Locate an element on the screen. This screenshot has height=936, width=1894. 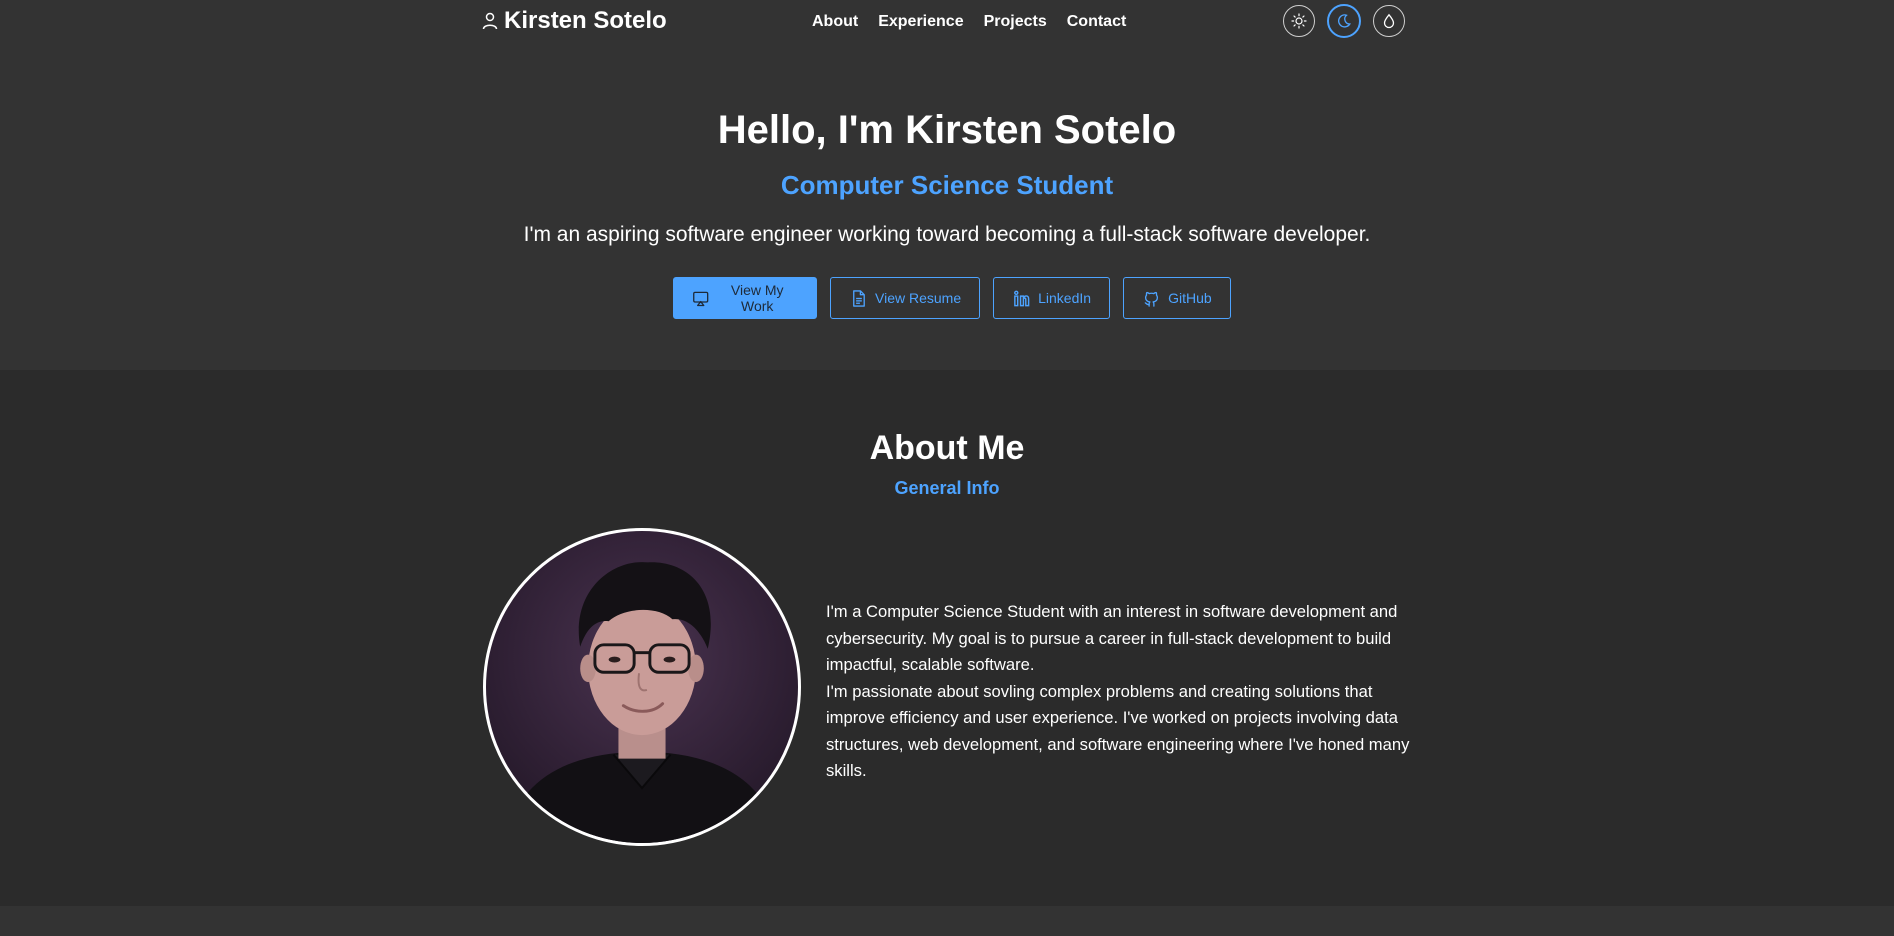
view-my-work-button: View My Work is located at coordinates (745, 298).